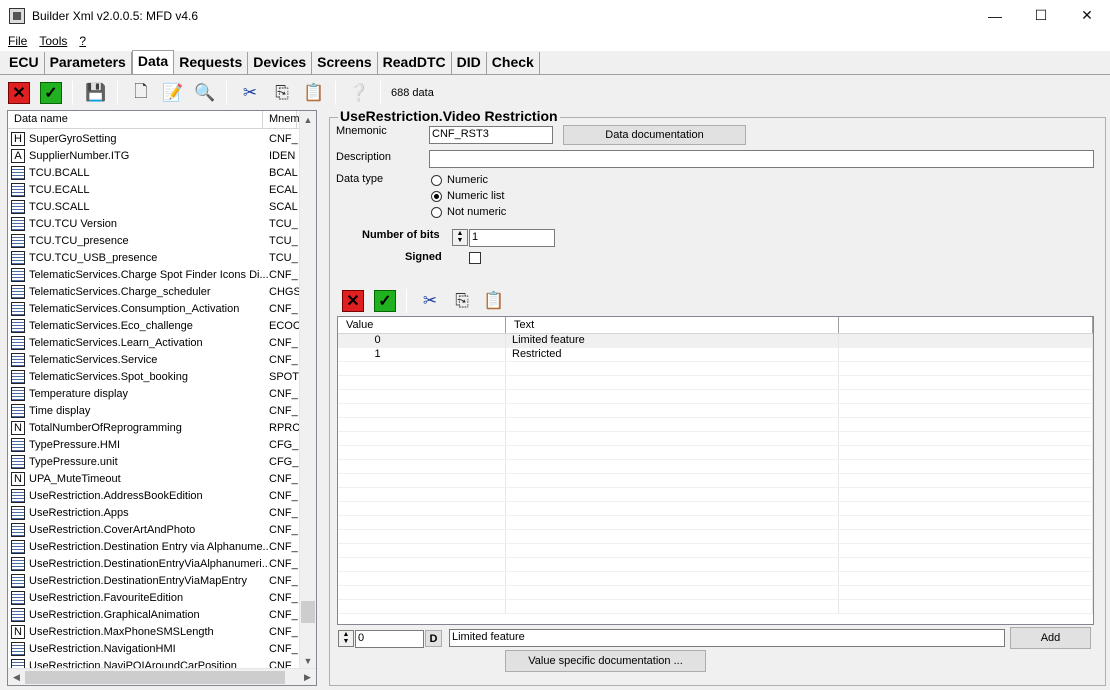  I want to click on scroll-down-icon: ▼, so click(308, 660).